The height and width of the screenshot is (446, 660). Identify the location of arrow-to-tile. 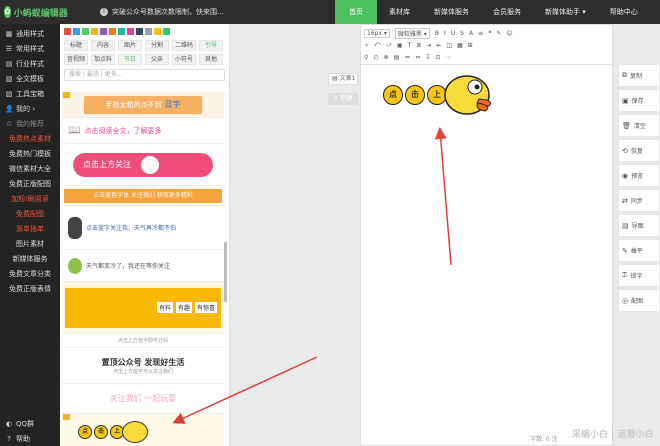
(245, 390).